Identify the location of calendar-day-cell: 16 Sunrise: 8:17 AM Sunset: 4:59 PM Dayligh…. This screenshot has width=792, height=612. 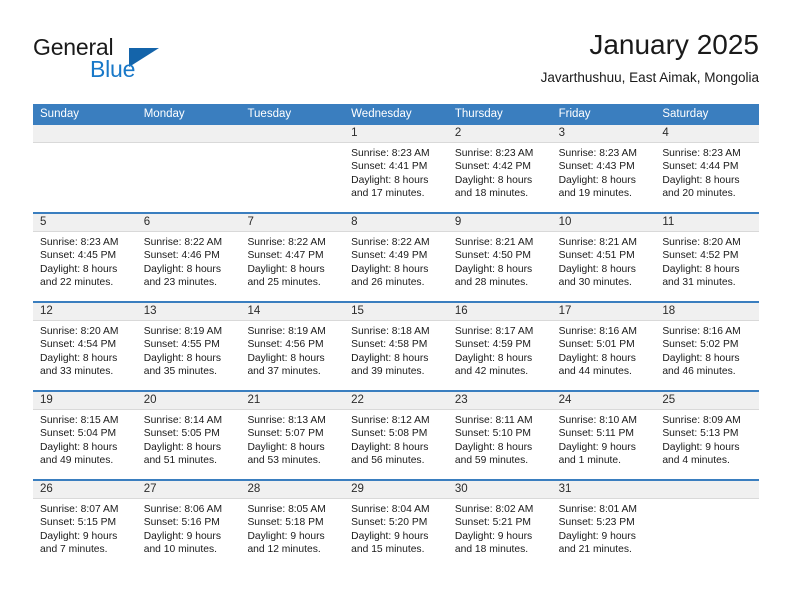
(499, 346).